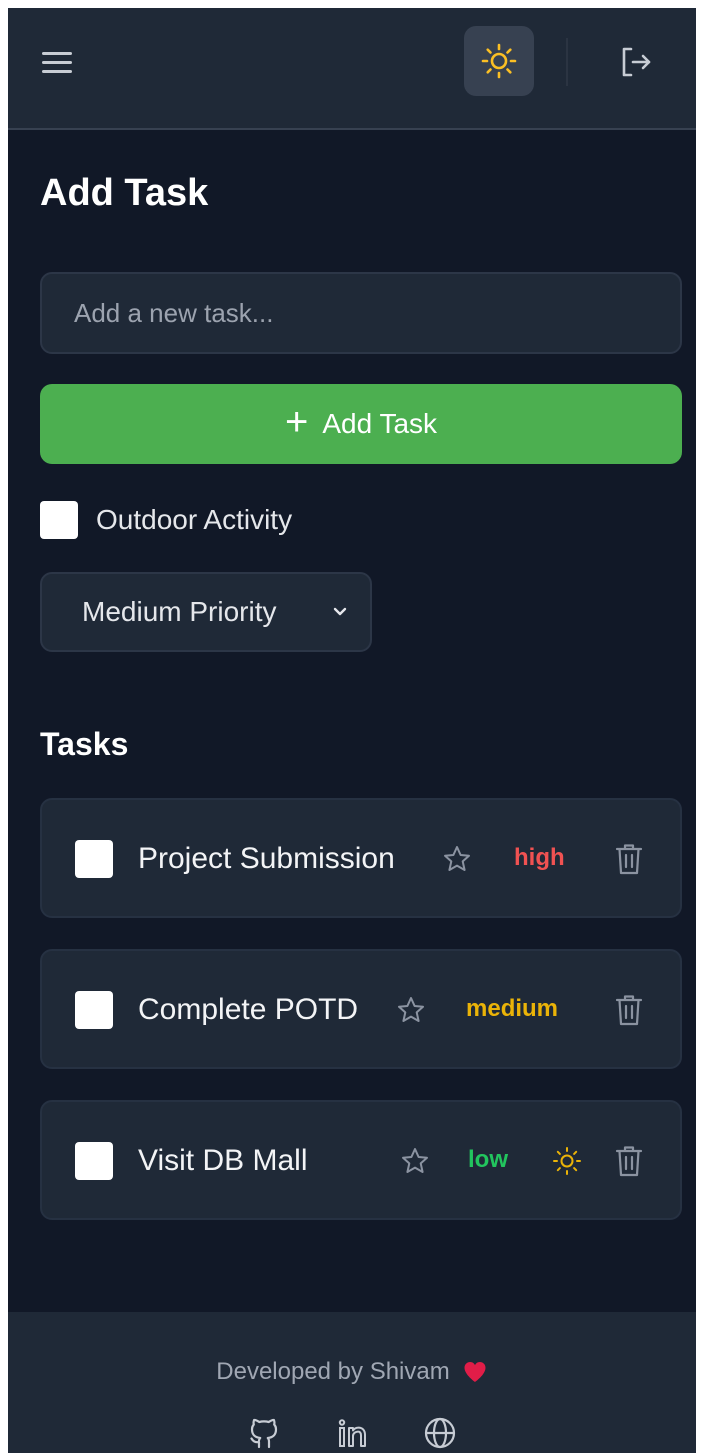  What do you see at coordinates (539, 857) in the screenshot?
I see `priority-badge: high` at bounding box center [539, 857].